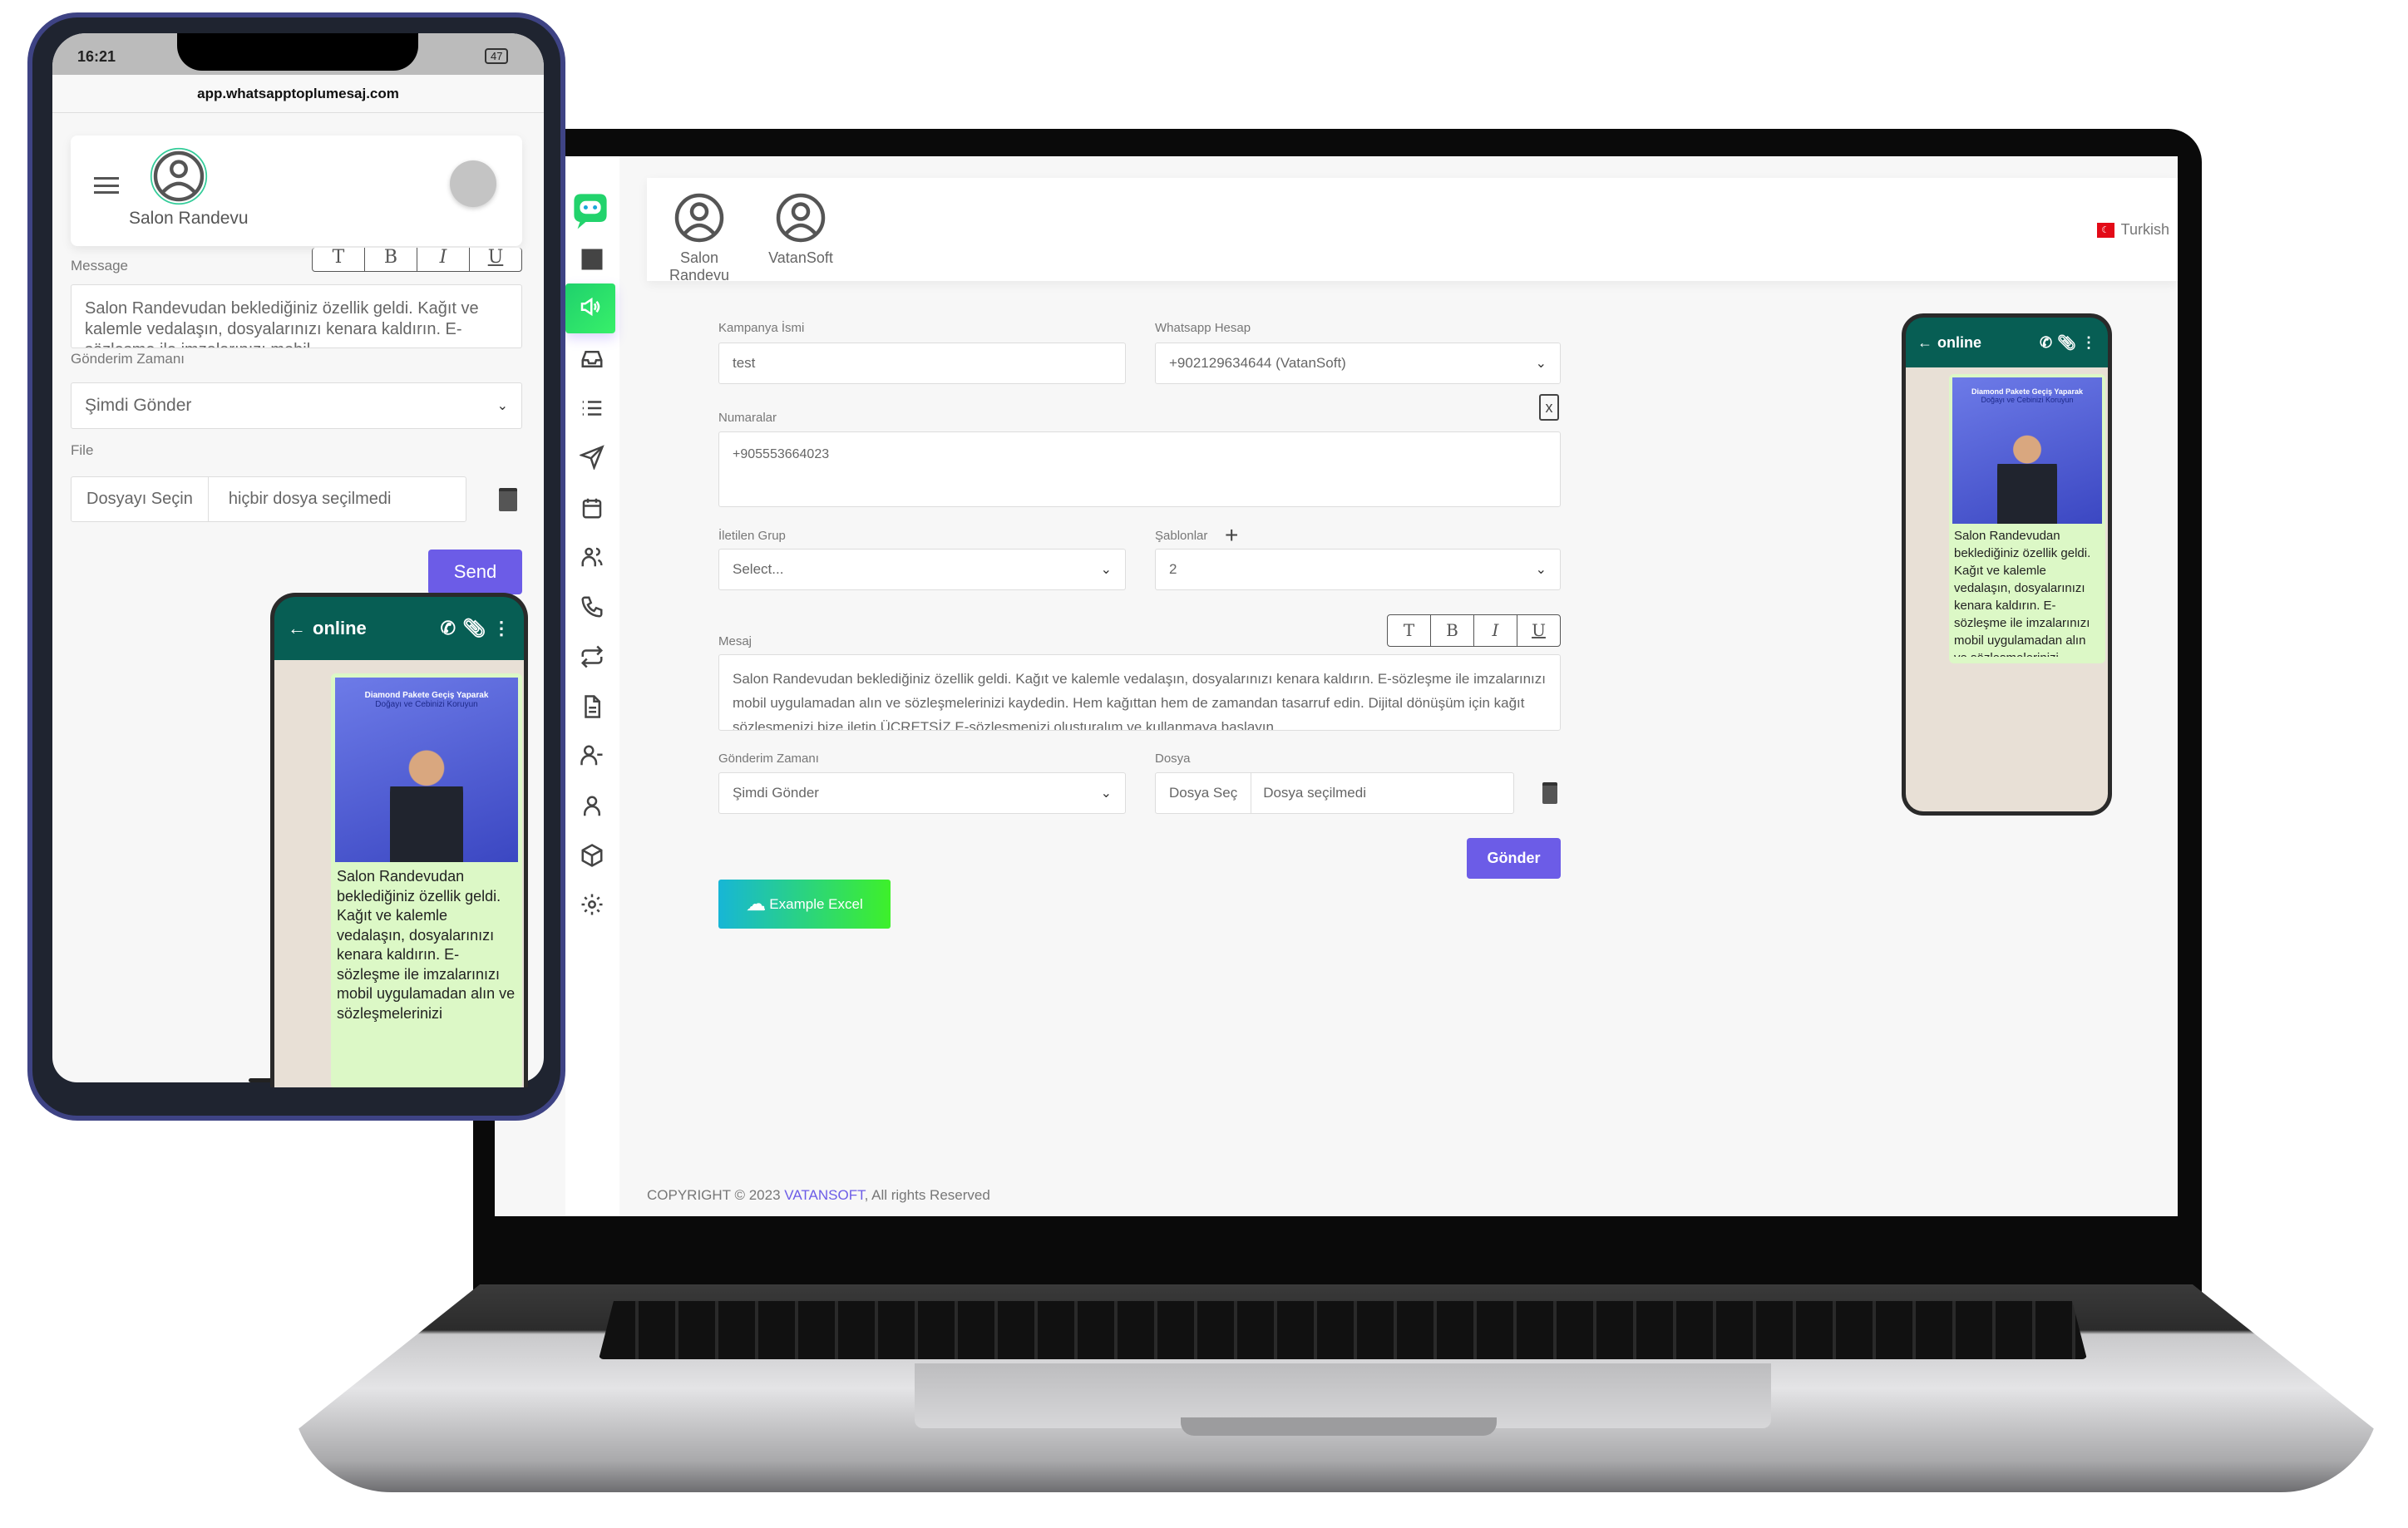  I want to click on whatsapp-account-select: +902129634644 (VatanSoft) ⌄, so click(1358, 363).